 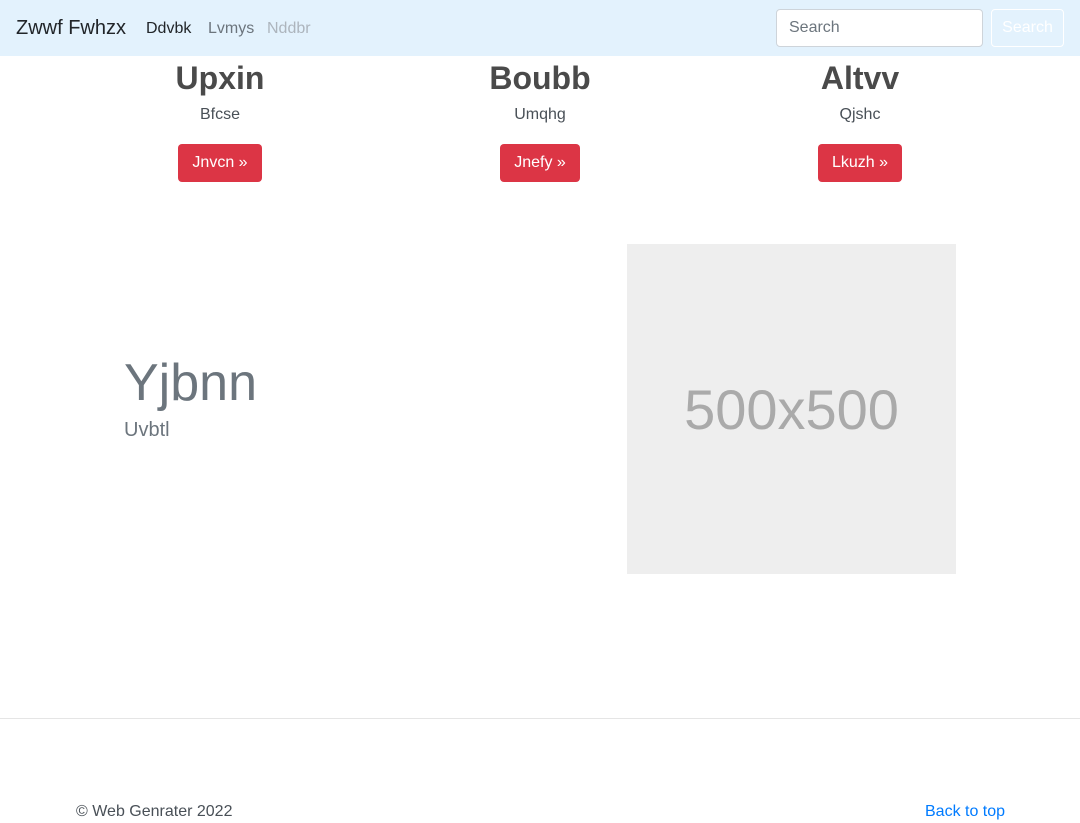 What do you see at coordinates (860, 114) in the screenshot?
I see `feature-text: Qjshc` at bounding box center [860, 114].